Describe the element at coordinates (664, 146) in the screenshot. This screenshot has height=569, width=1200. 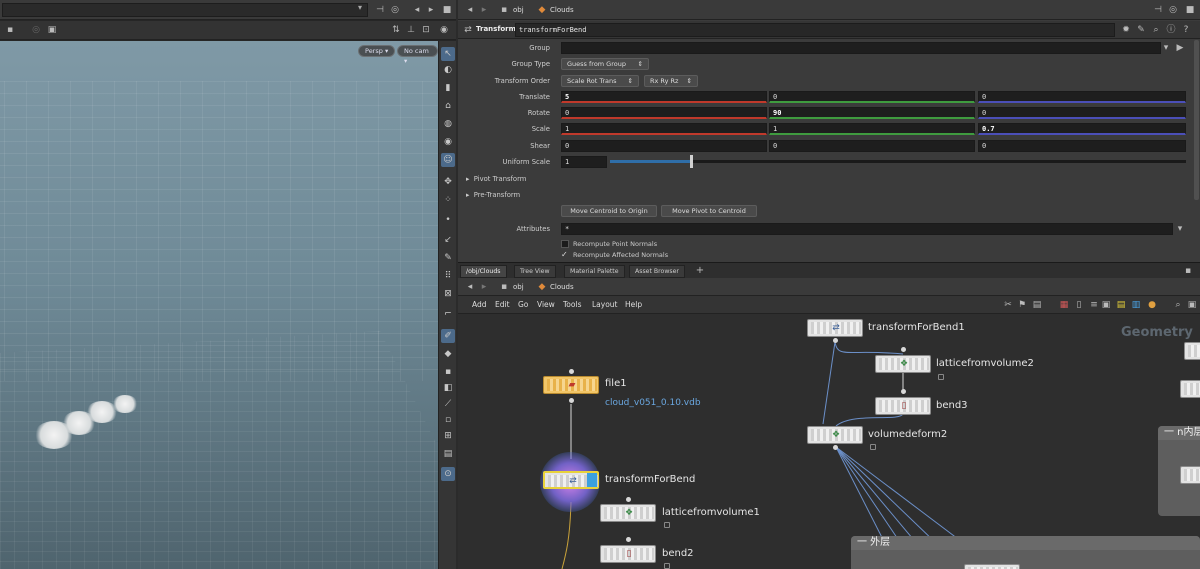
I see `shear-x-field: 0` at that location.